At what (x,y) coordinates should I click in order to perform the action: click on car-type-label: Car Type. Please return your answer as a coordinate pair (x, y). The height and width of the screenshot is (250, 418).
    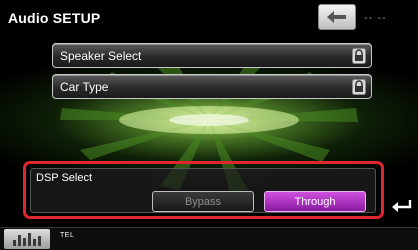
    Looking at the image, I should click on (84, 86).